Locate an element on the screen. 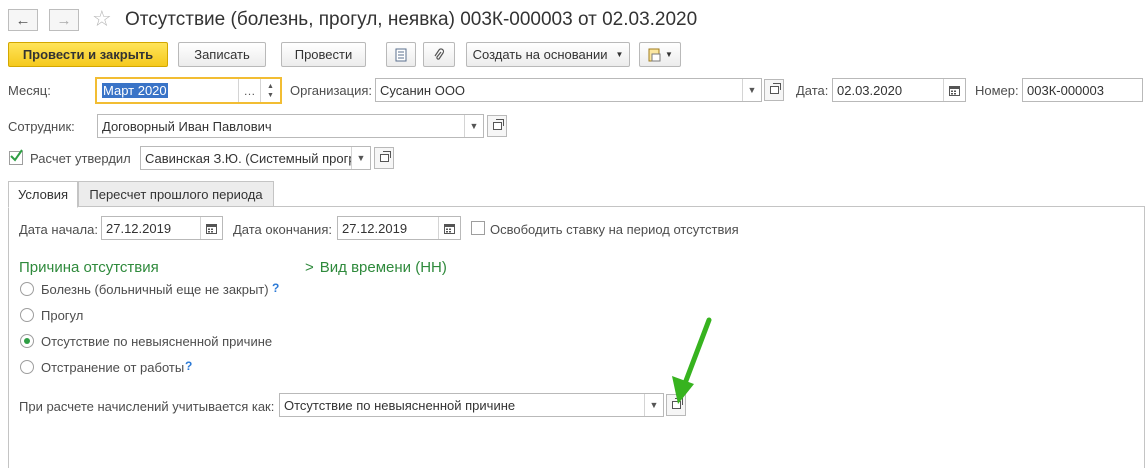 Image resolution: width=1145 pixels, height=468 pixels. time-kind-label: Вид времени (НН) is located at coordinates (383, 267).